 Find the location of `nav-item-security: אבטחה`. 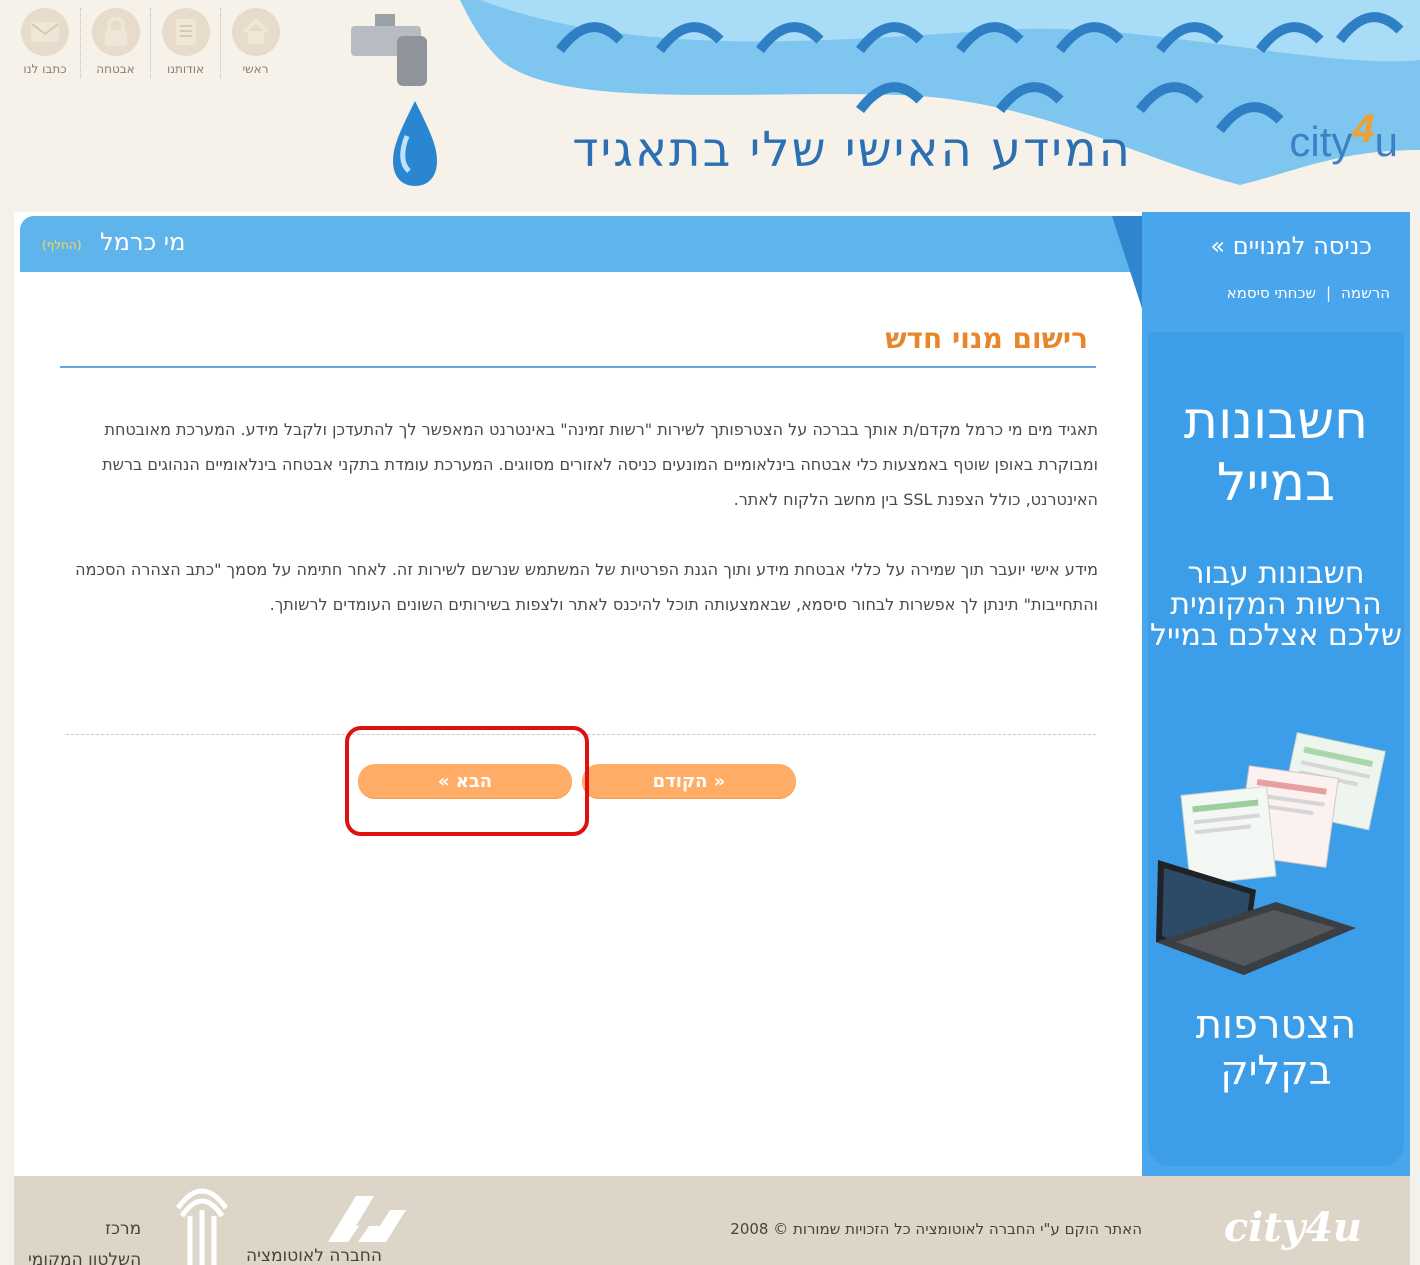

nav-item-security: אבטחה is located at coordinates (115, 43).